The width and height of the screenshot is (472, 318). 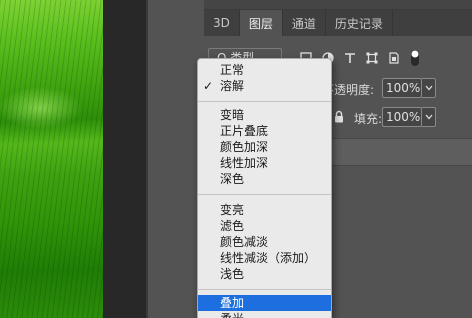 What do you see at coordinates (264, 258) in the screenshot?
I see `menu-item-linear-dodge: 线性减淡（添加）` at bounding box center [264, 258].